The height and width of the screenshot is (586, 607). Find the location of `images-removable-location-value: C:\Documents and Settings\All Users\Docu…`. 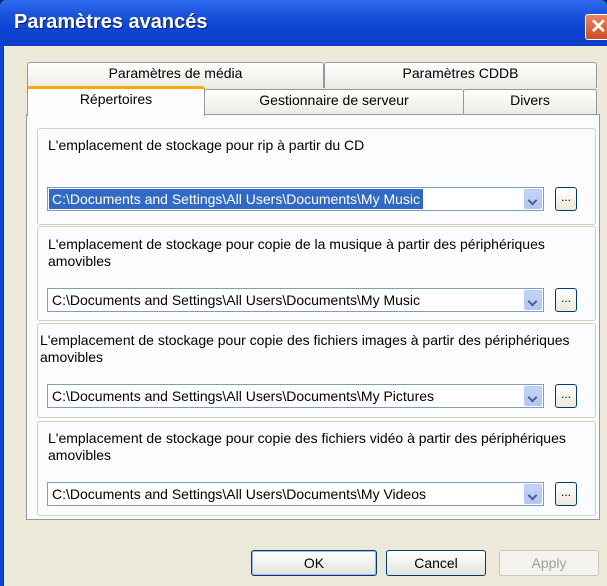

images-removable-location-value: C:\Documents and Settings\All Users\Docu… is located at coordinates (243, 396).